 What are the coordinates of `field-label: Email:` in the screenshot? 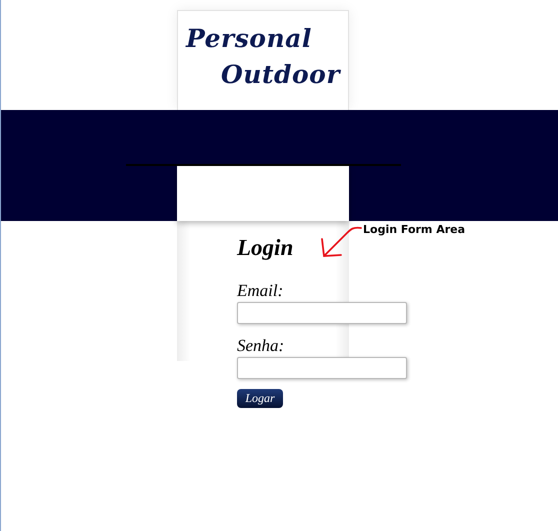 It's located at (260, 291).